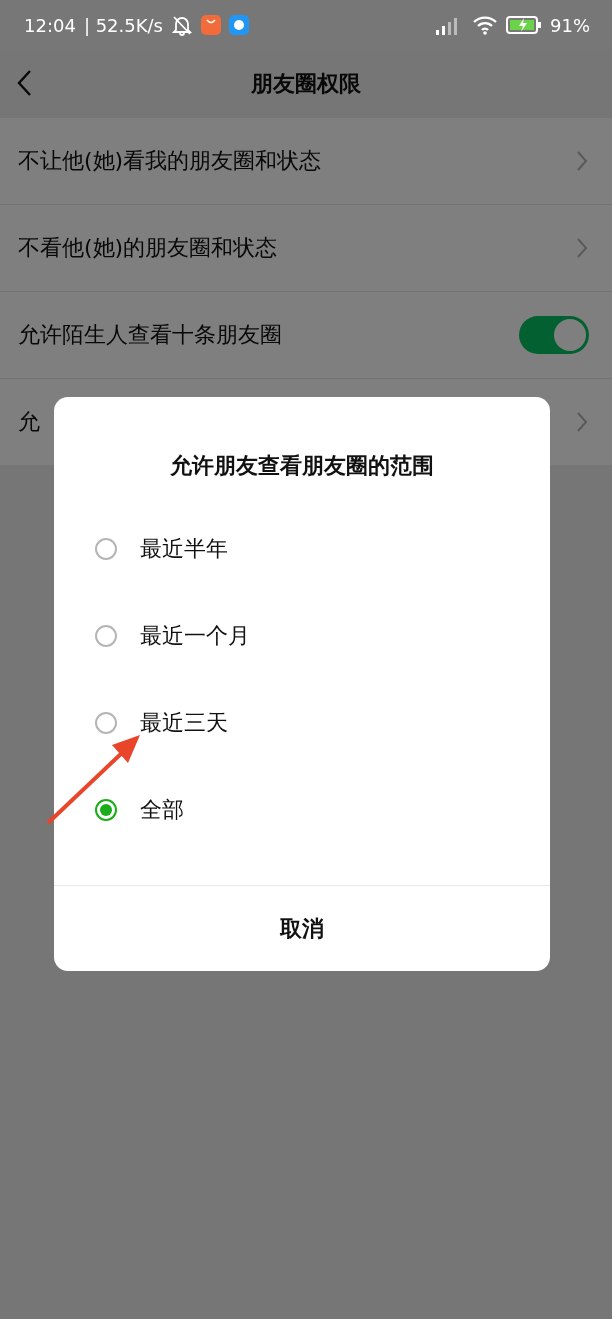 The width and height of the screenshot is (612, 1319). Describe the element at coordinates (485, 25) in the screenshot. I see `wifi-icon` at that location.